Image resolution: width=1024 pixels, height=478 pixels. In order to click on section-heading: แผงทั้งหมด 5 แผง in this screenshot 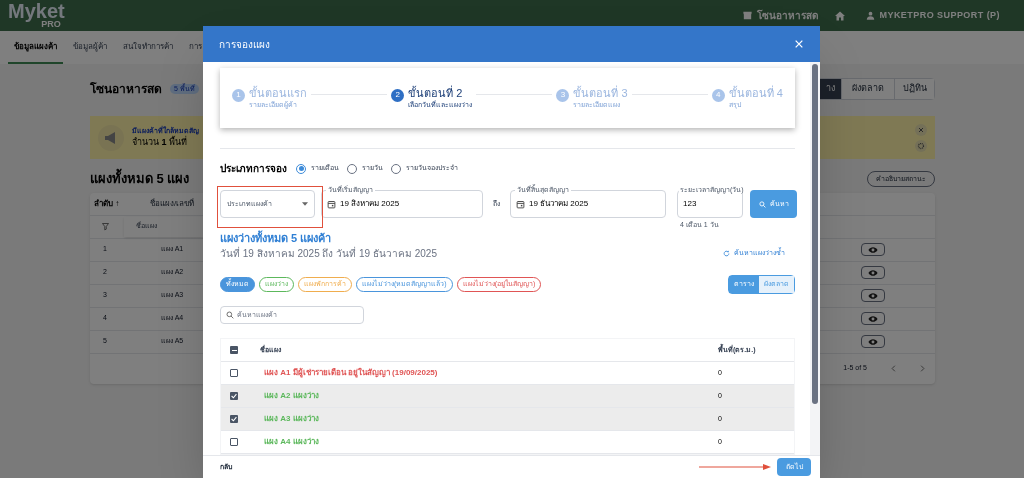, I will do `click(140, 179)`.